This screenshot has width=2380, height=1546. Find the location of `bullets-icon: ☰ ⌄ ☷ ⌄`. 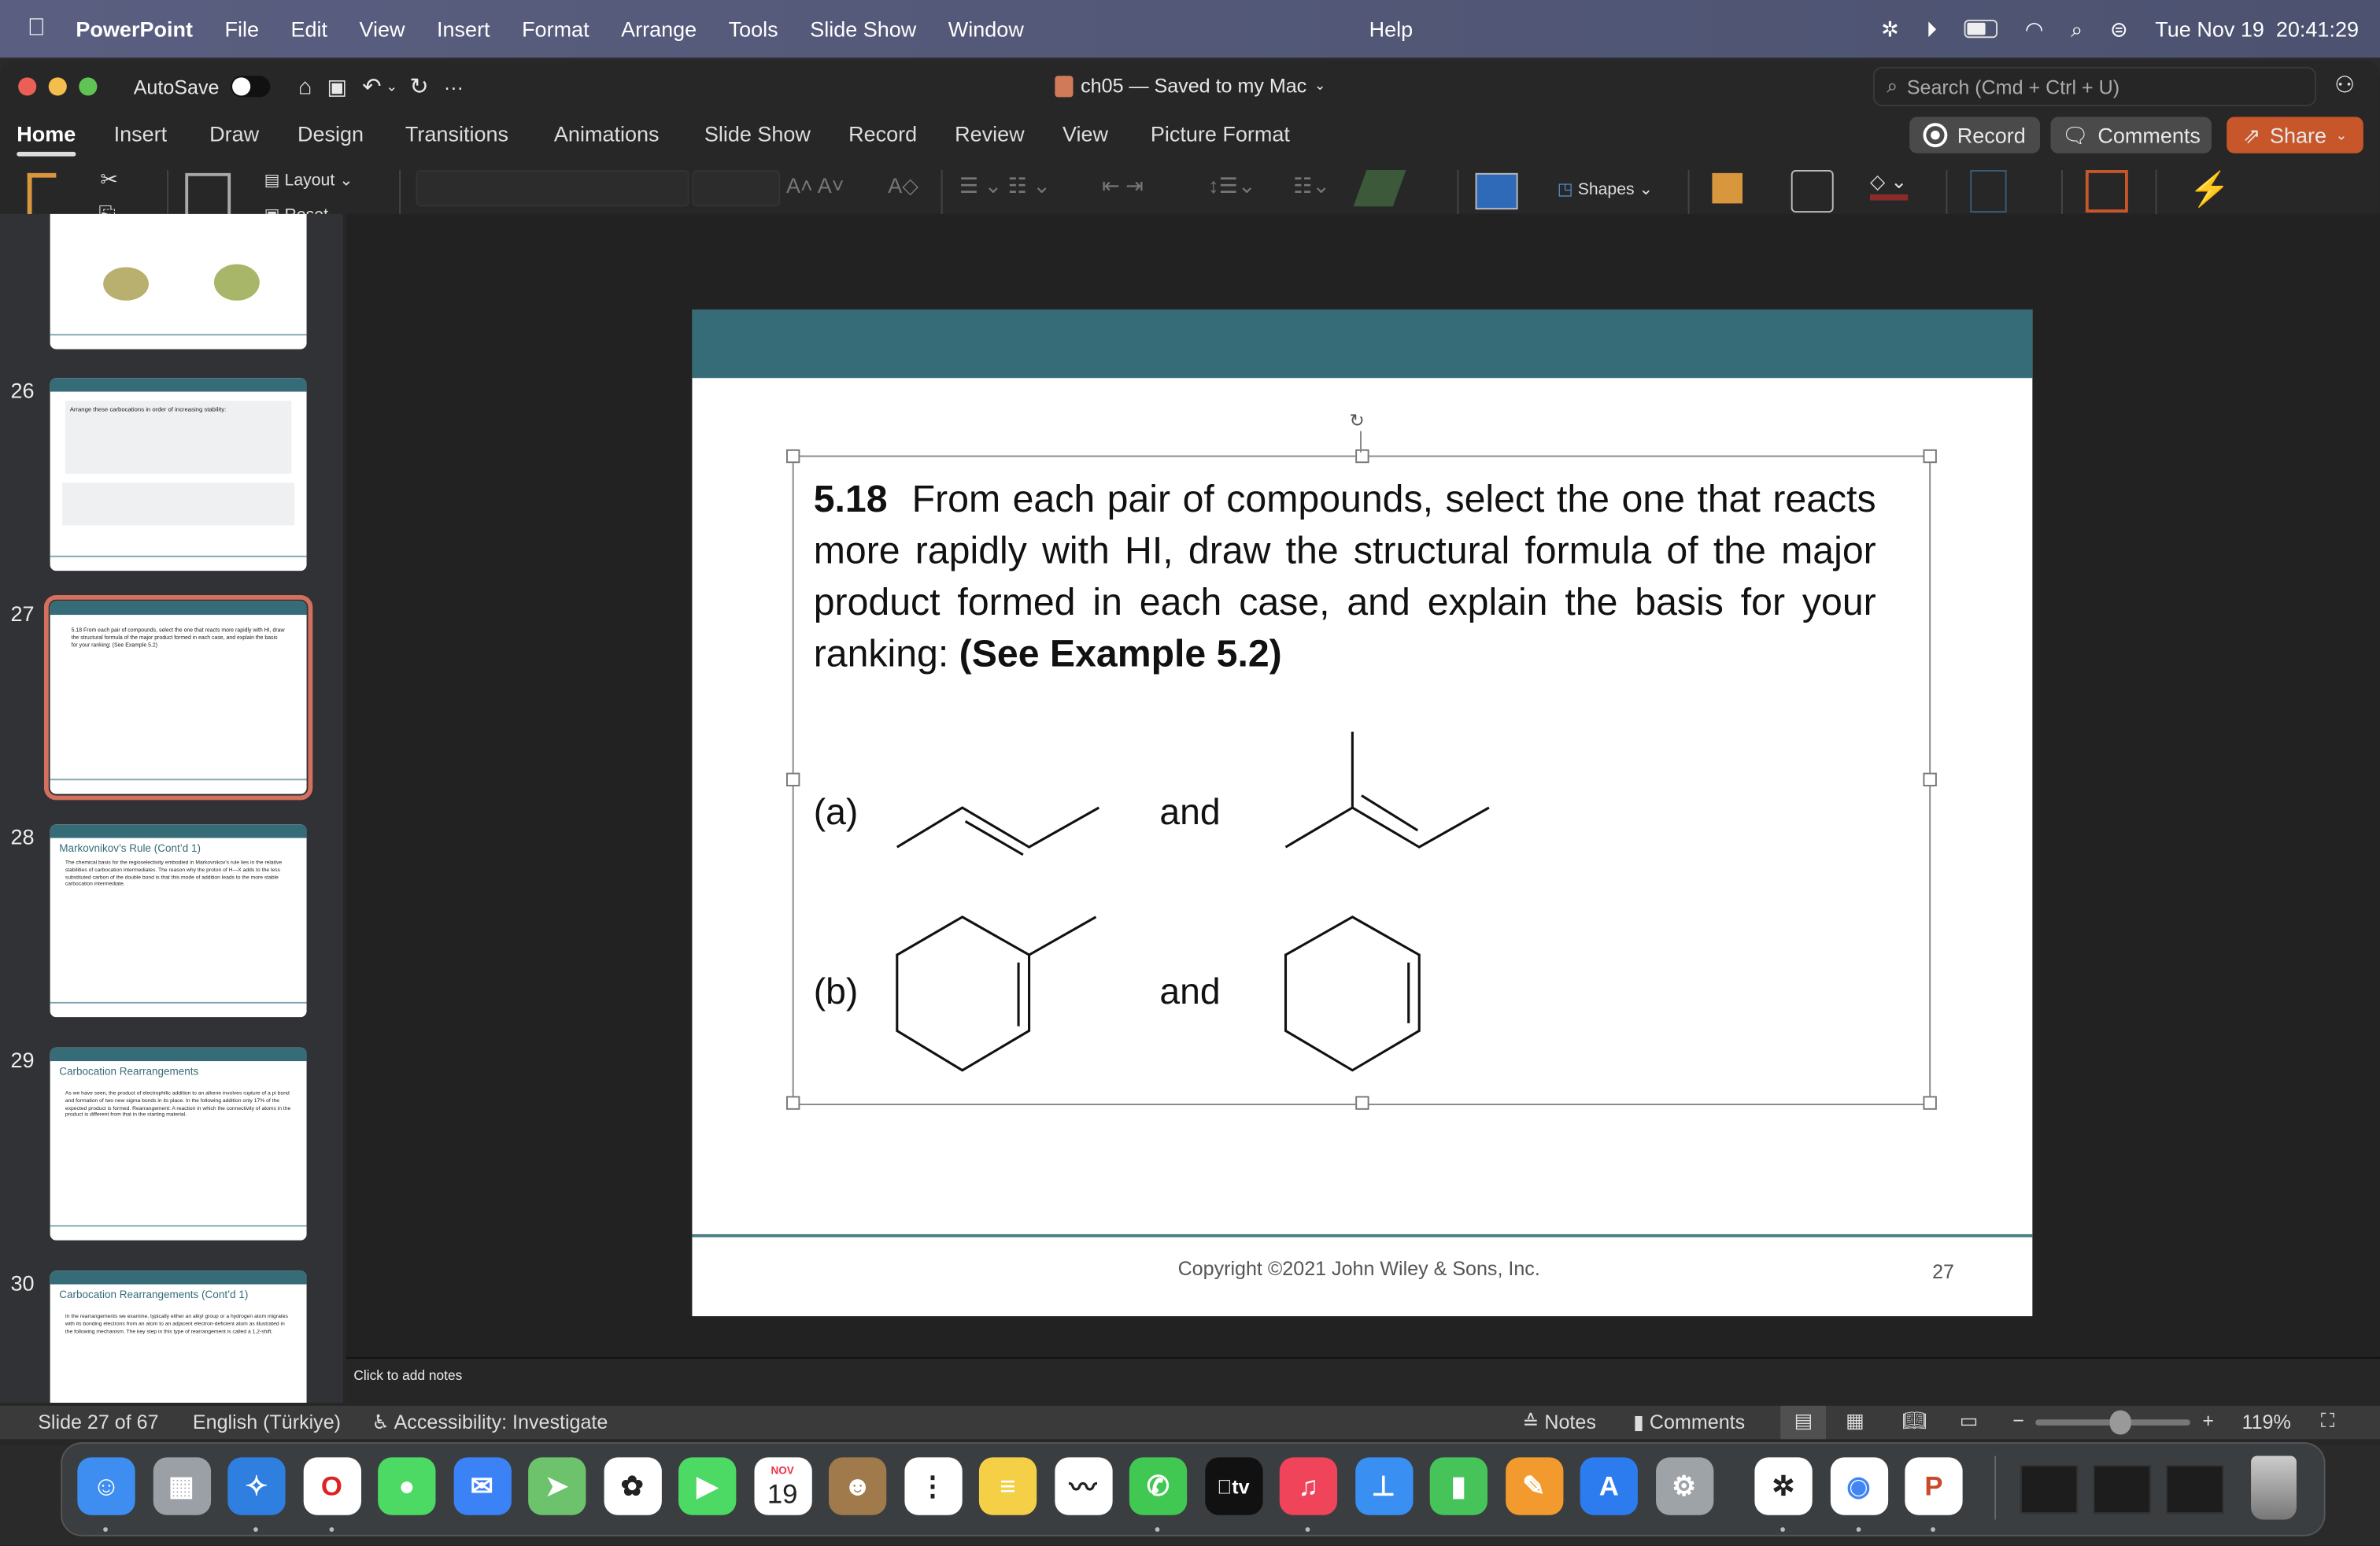

bullets-icon: ☰ ⌄ ☷ ⌄ is located at coordinates (1005, 186).